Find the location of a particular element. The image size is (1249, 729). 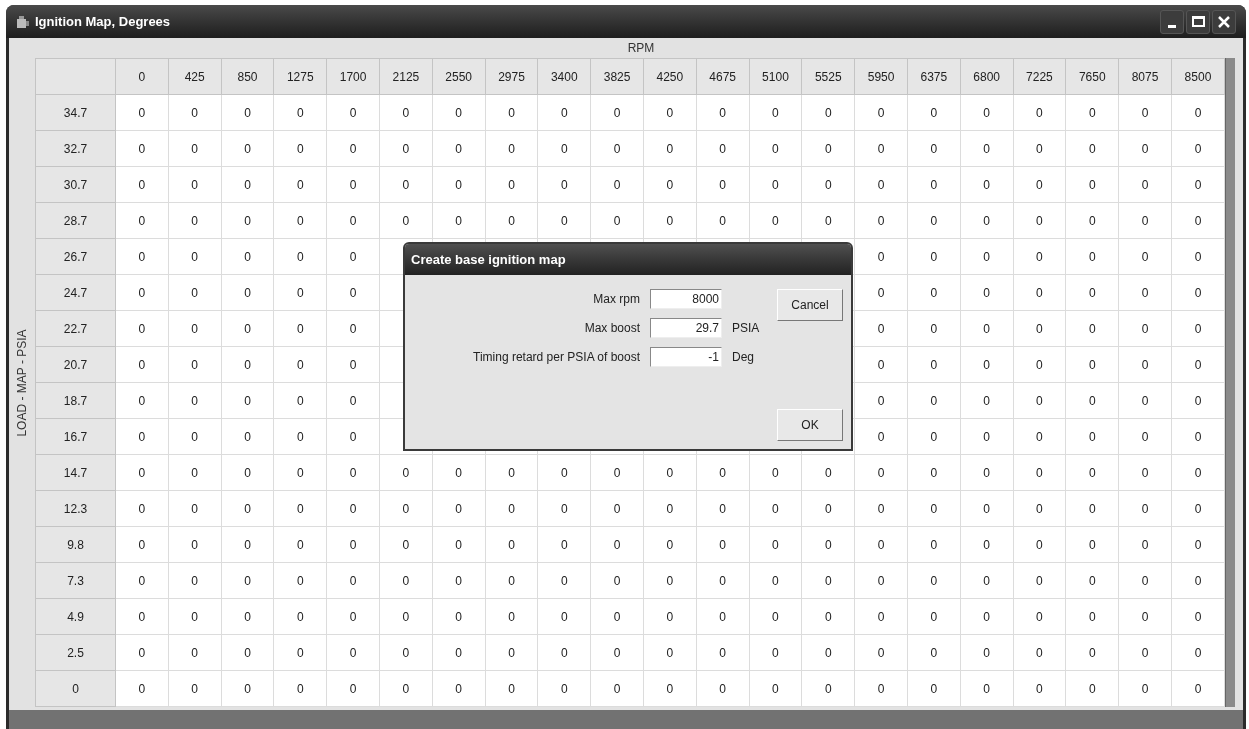

minimize-button is located at coordinates (1172, 21).